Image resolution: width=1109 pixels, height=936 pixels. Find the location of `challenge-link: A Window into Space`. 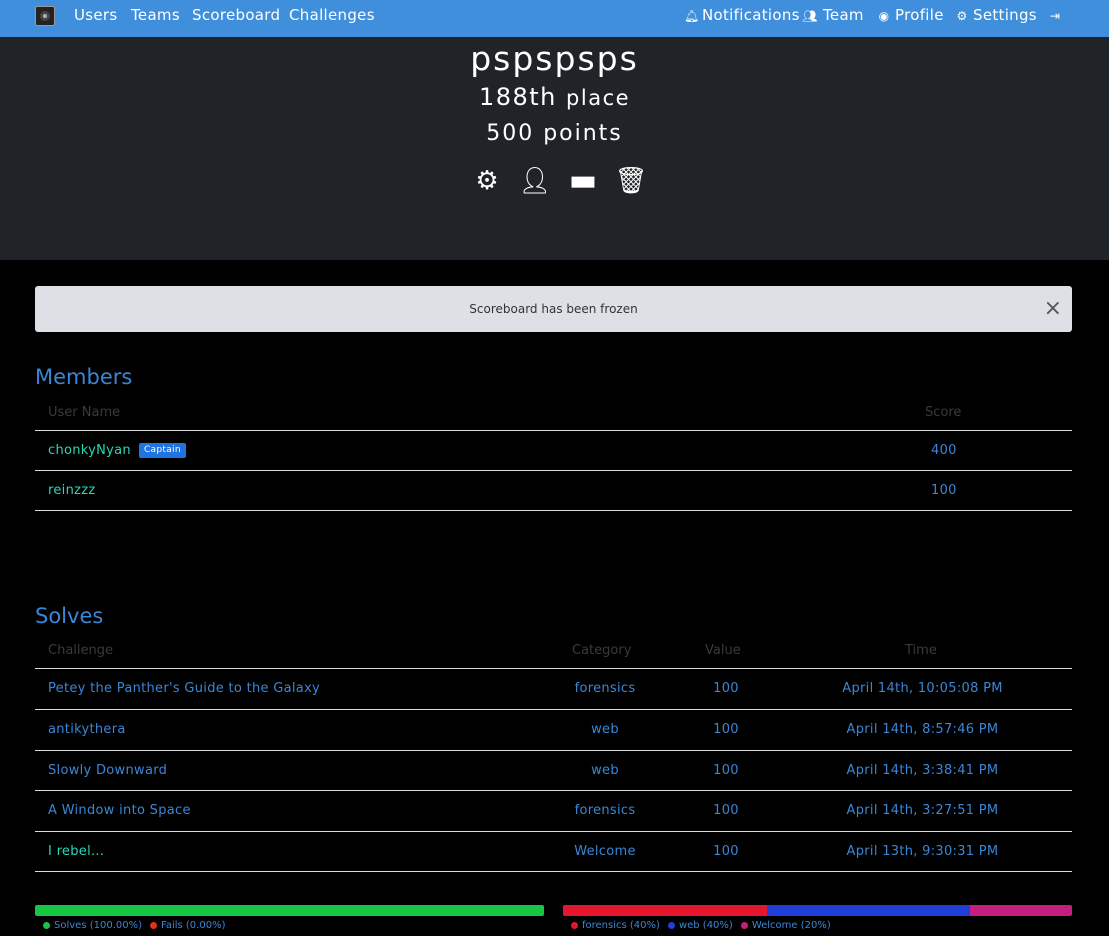

challenge-link: A Window into Space is located at coordinates (119, 811).